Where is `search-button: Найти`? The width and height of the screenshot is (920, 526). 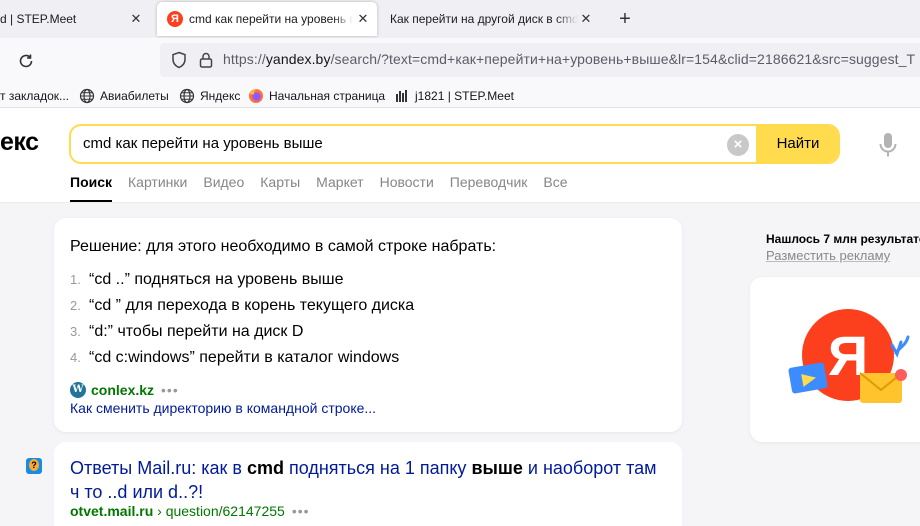 search-button: Найти is located at coordinates (797, 144).